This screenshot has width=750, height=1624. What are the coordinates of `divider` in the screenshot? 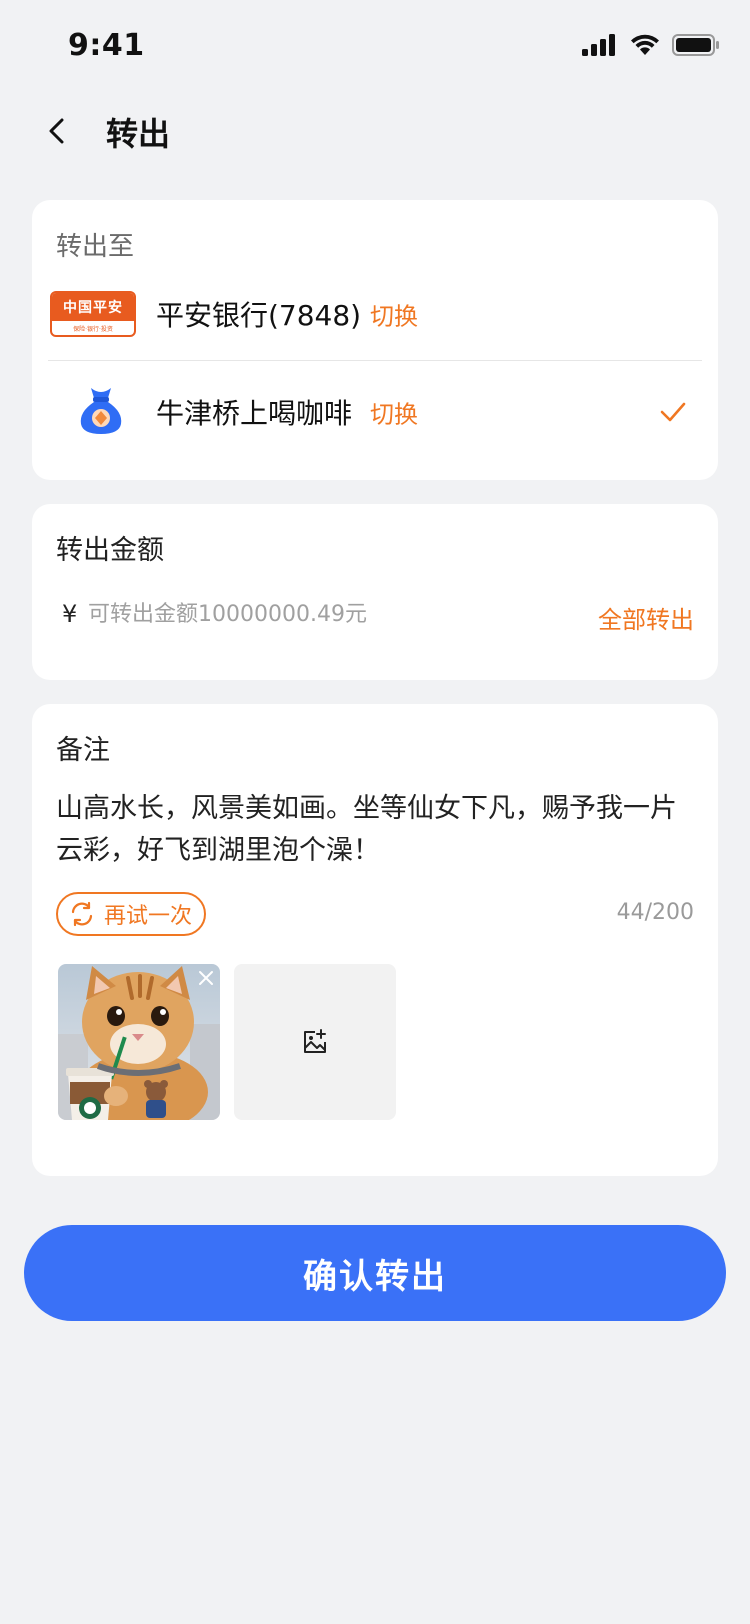 It's located at (375, 360).